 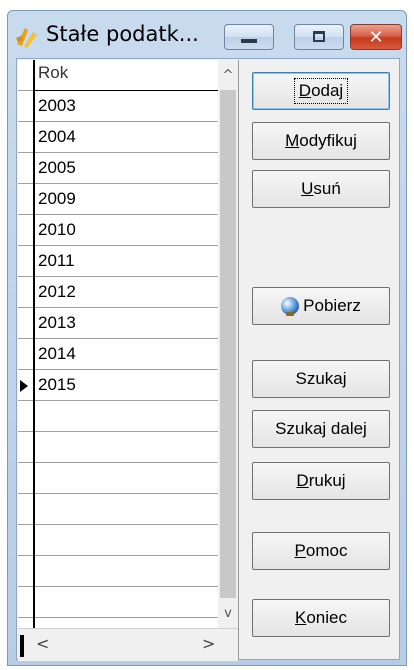 I want to click on table-row: 2005, so click(x=118, y=168).